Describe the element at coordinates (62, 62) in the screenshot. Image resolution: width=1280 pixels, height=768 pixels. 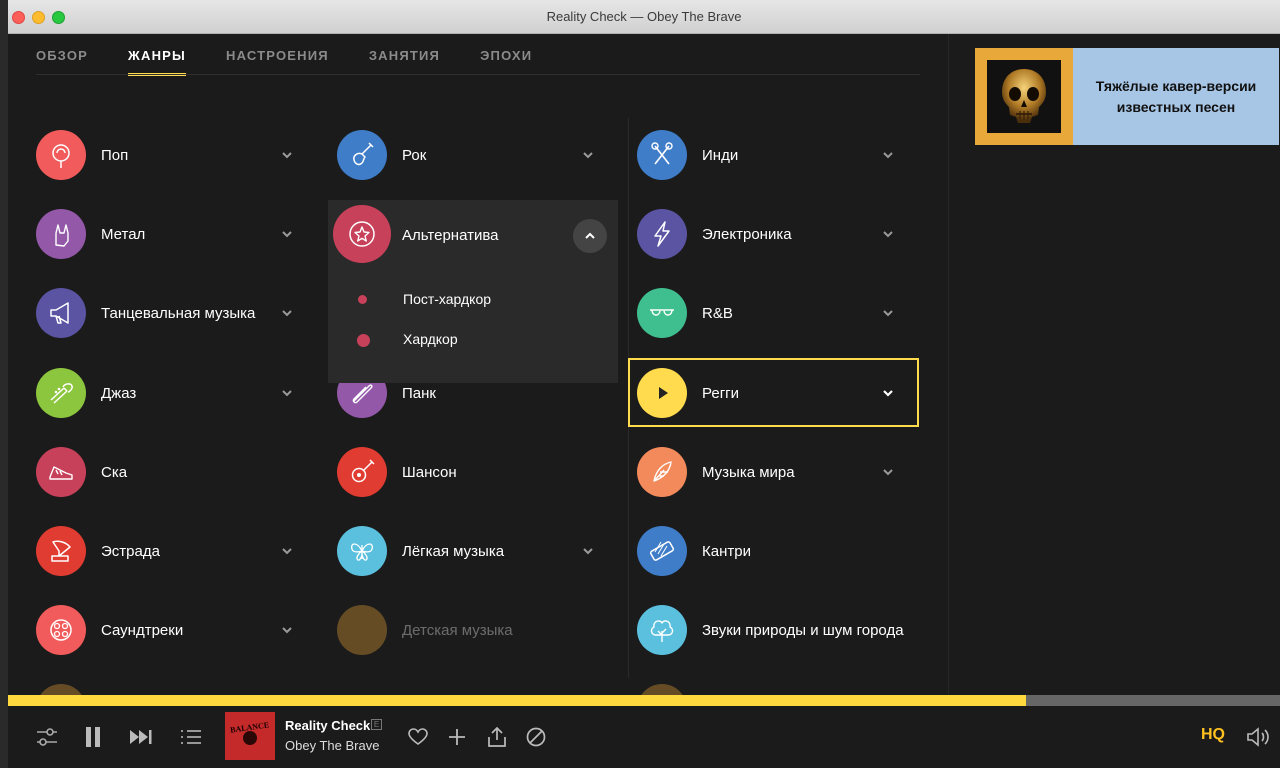
I see `tab-overview: ОБЗОР` at that location.